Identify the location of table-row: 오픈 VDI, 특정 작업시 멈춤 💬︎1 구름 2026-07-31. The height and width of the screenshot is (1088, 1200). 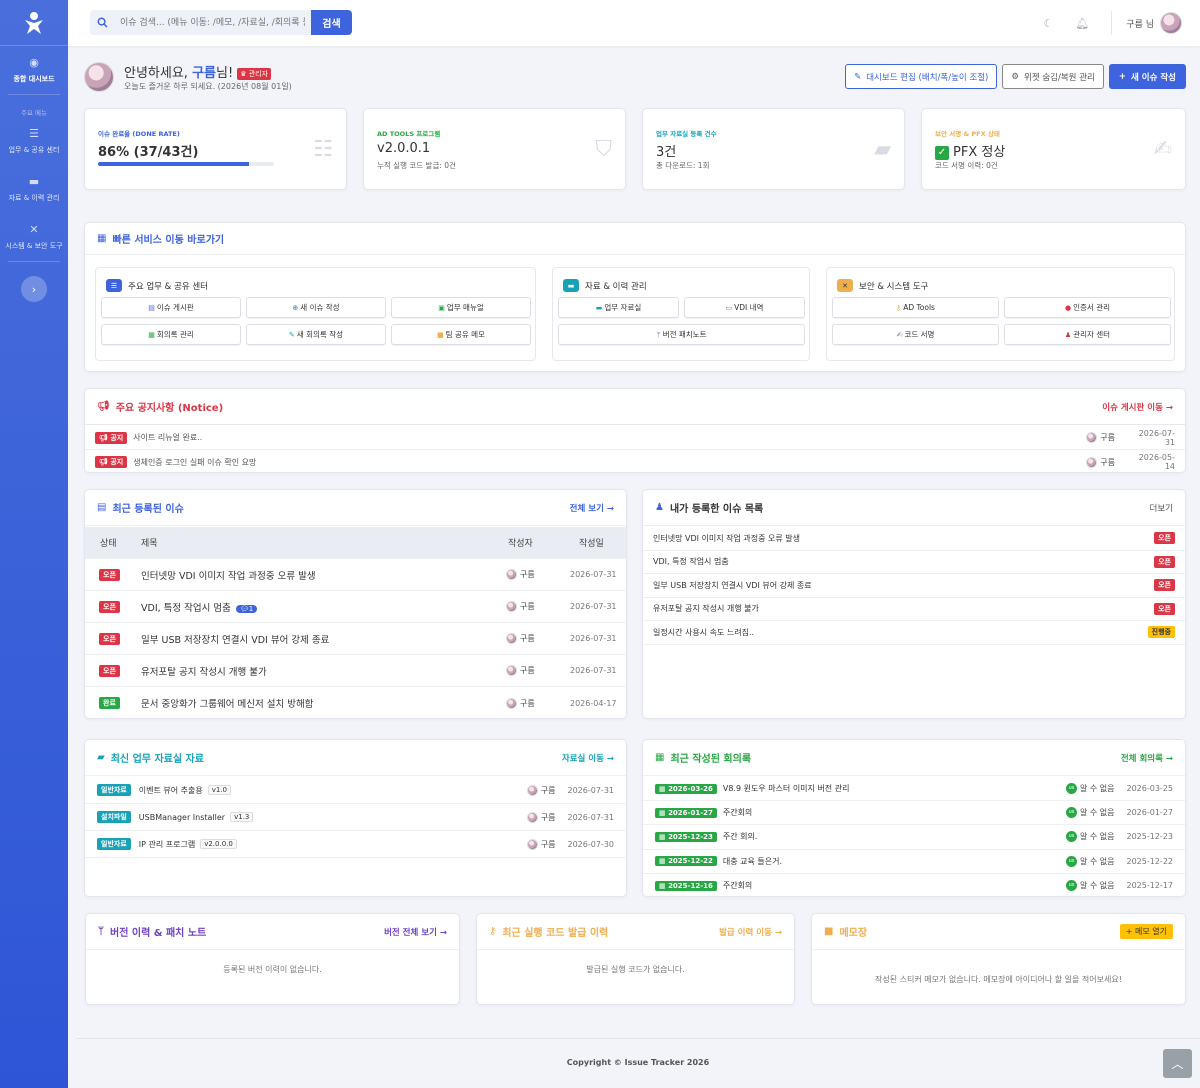
(355, 607).